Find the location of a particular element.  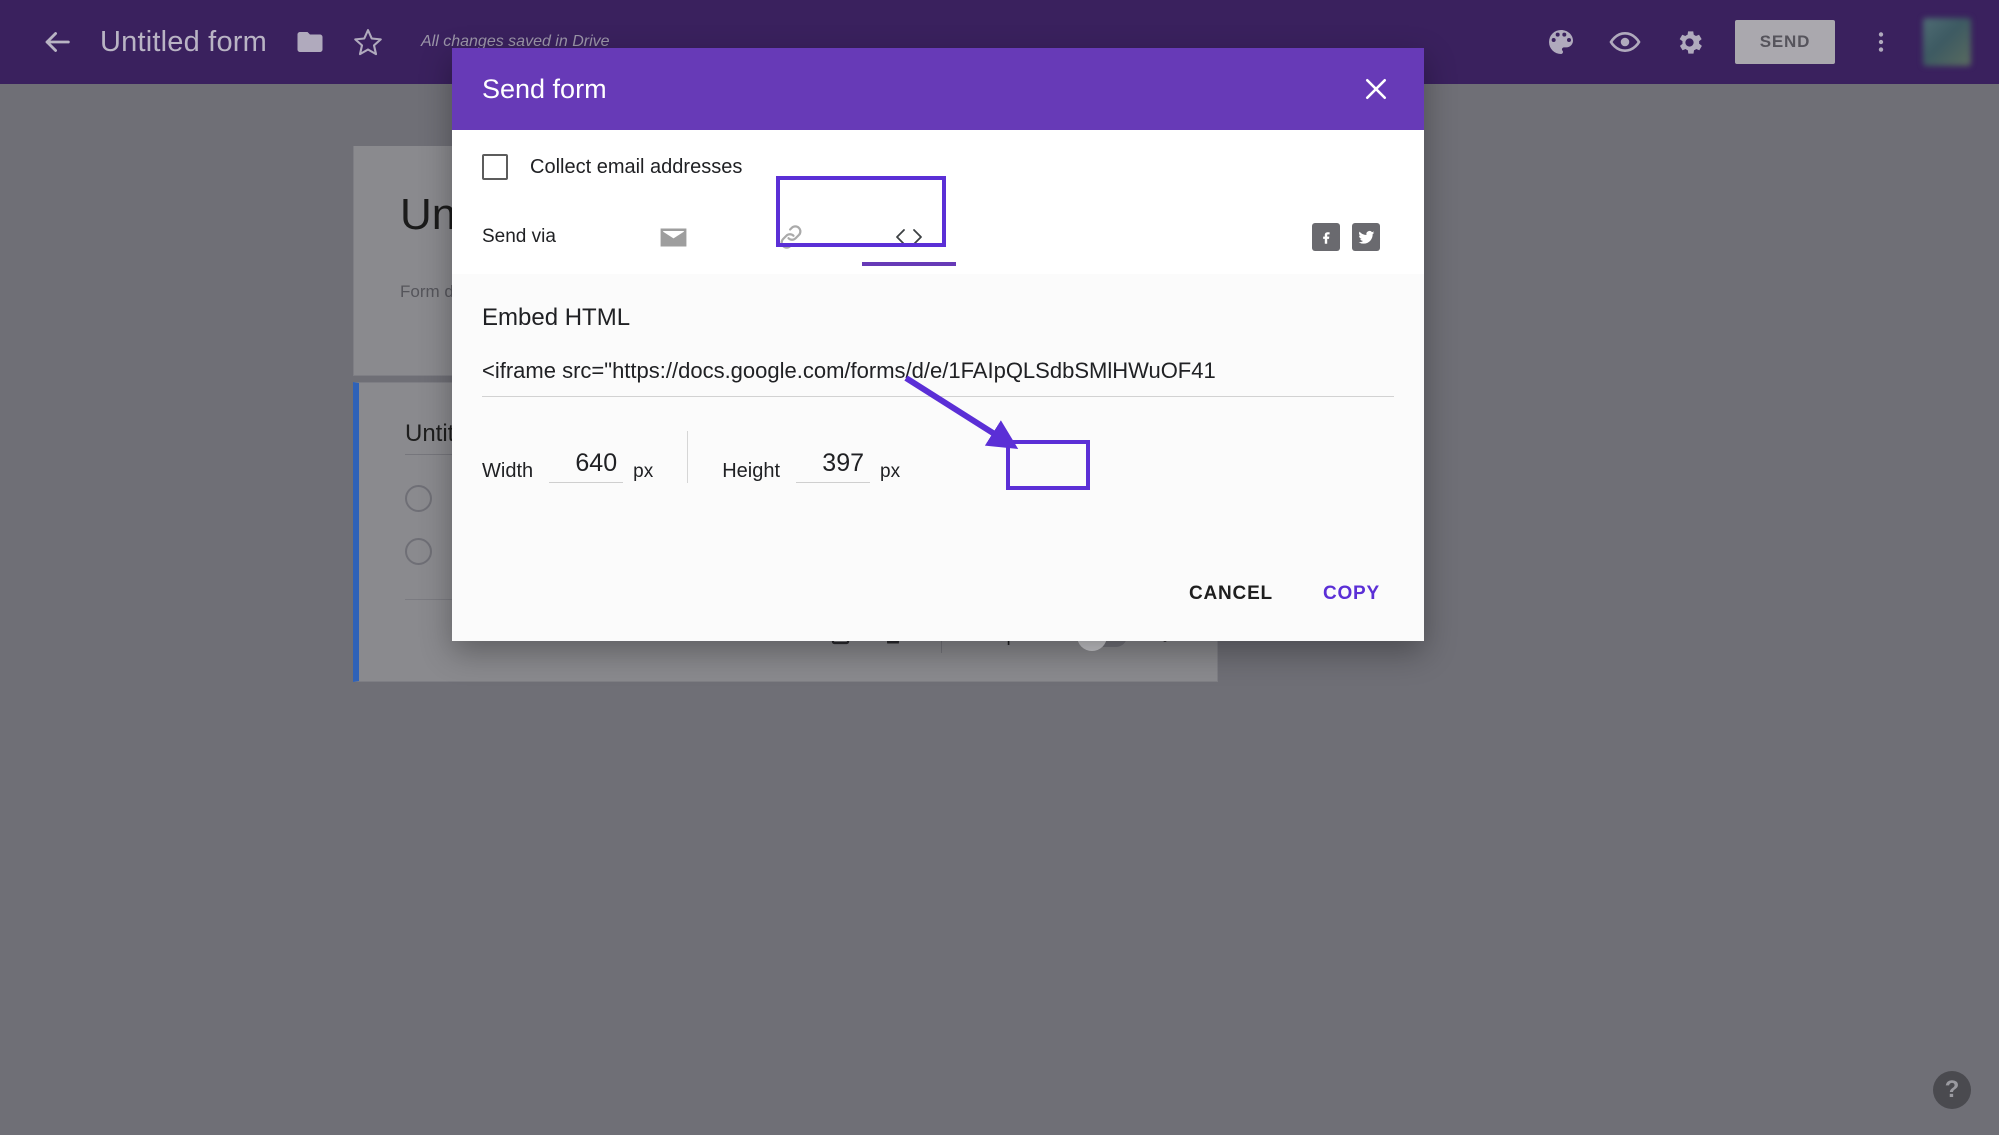

gear-icon is located at coordinates (1689, 42).